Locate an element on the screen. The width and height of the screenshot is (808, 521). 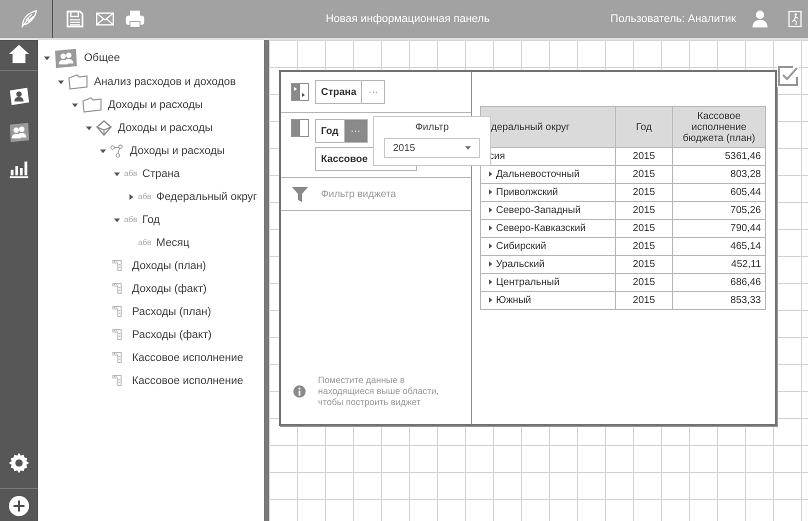
table-cell: 605,44 is located at coordinates (719, 193).